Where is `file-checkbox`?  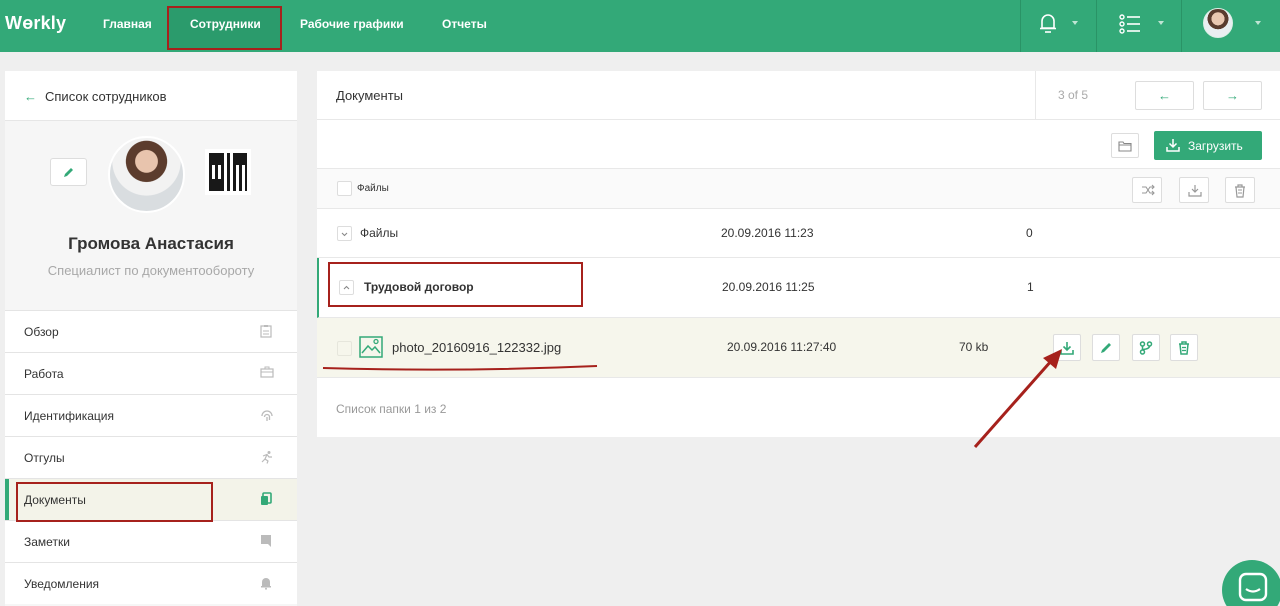 file-checkbox is located at coordinates (344, 348).